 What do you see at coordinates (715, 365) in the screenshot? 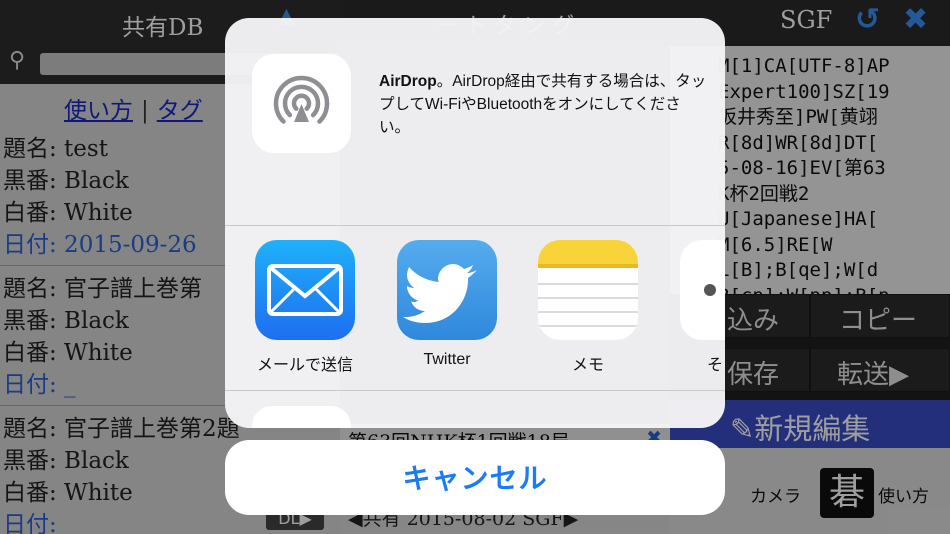
I see `share-app-label: そ` at bounding box center [715, 365].